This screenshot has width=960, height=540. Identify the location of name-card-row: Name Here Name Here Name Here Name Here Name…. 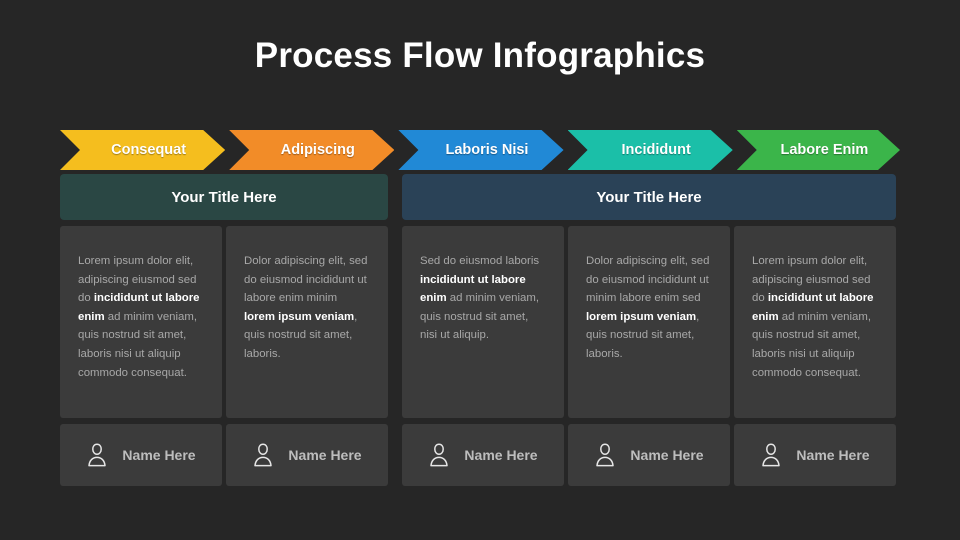
(480, 455).